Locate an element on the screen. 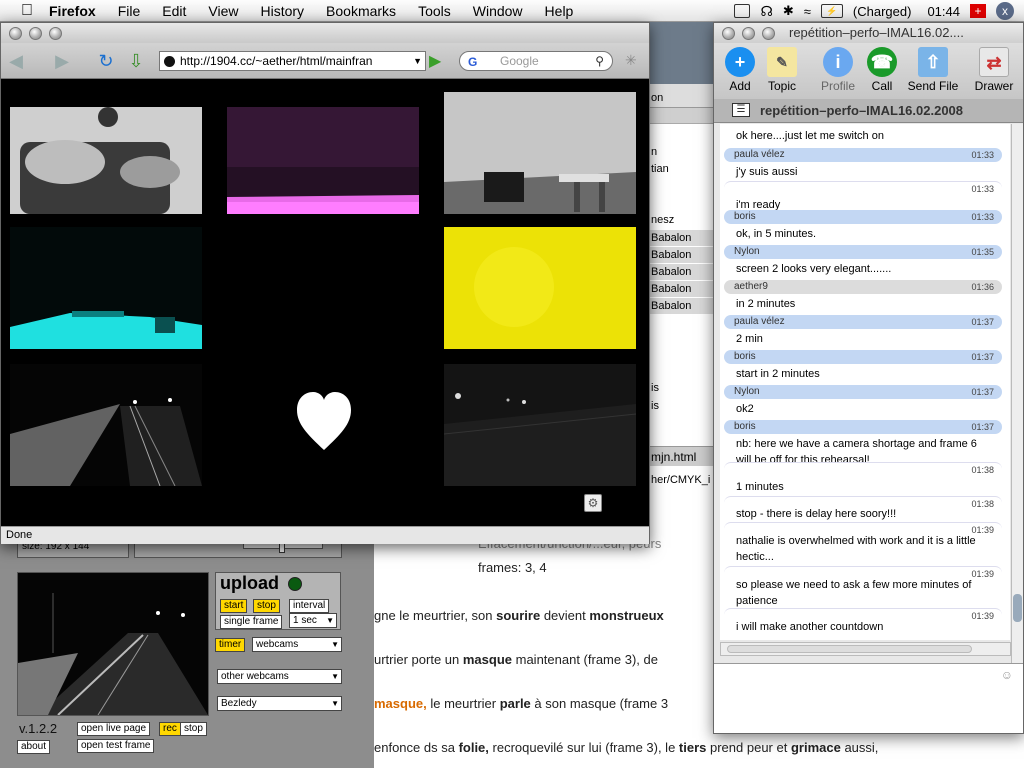  doc-orange: masque, is located at coordinates (400, 703).